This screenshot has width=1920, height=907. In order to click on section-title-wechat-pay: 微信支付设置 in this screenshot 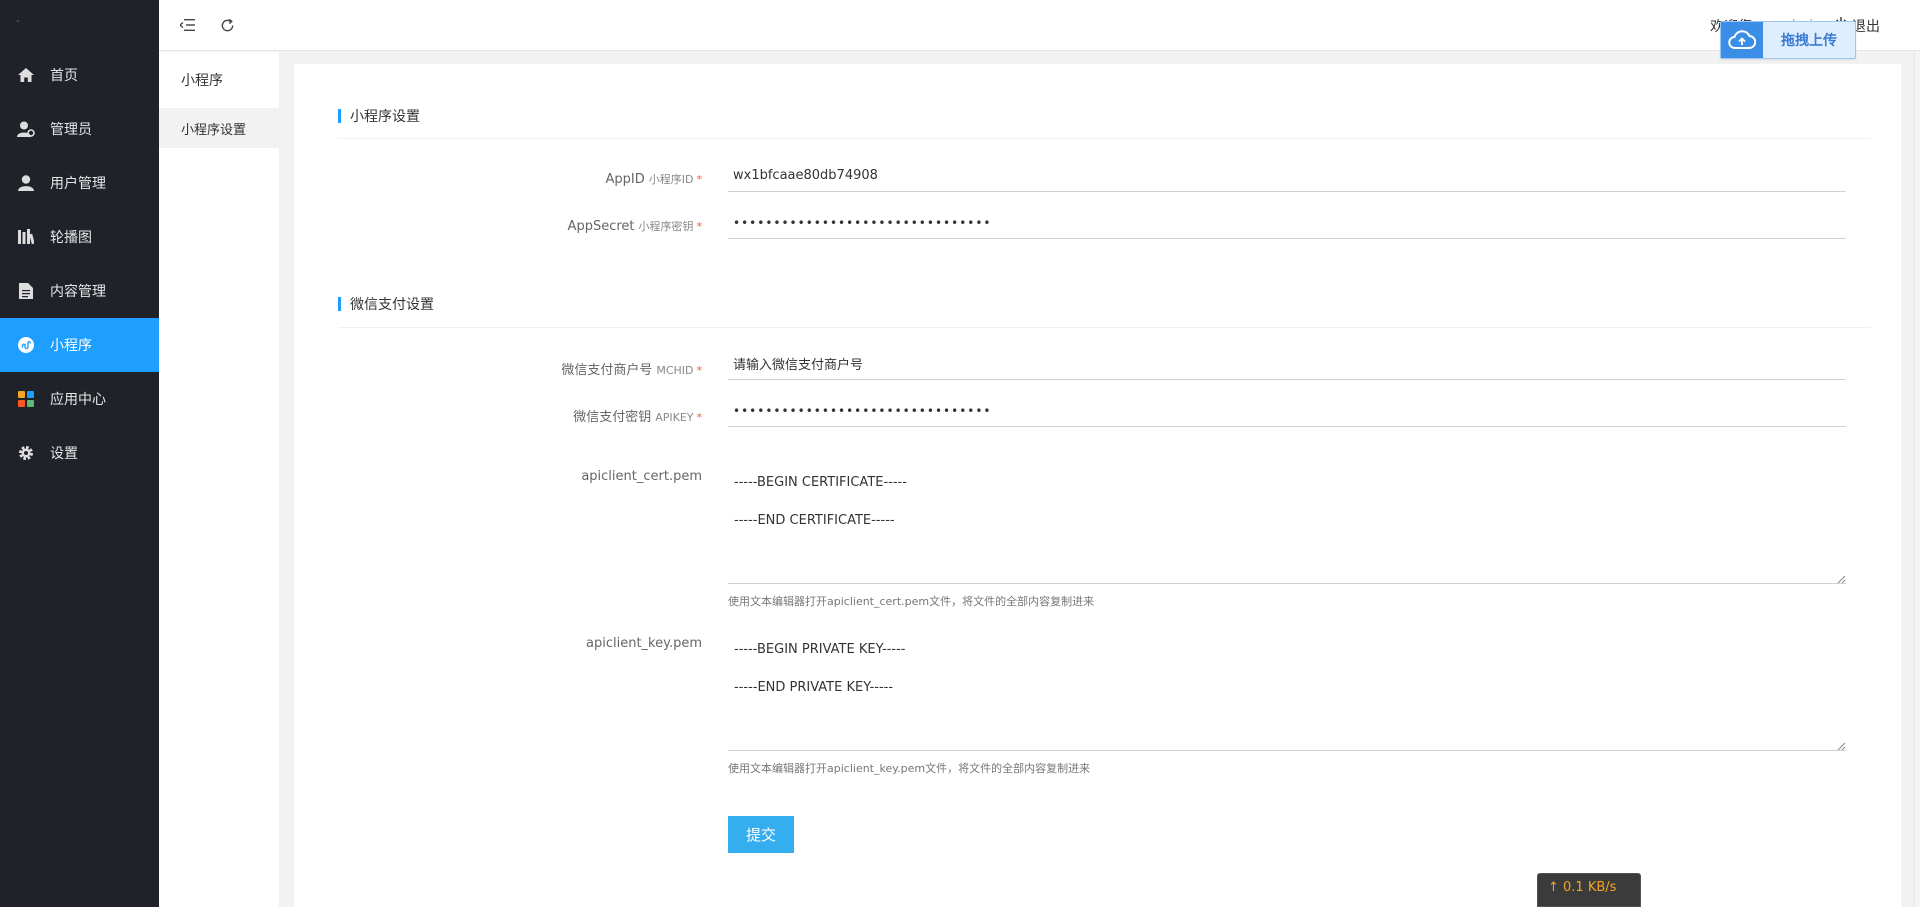, I will do `click(386, 304)`.